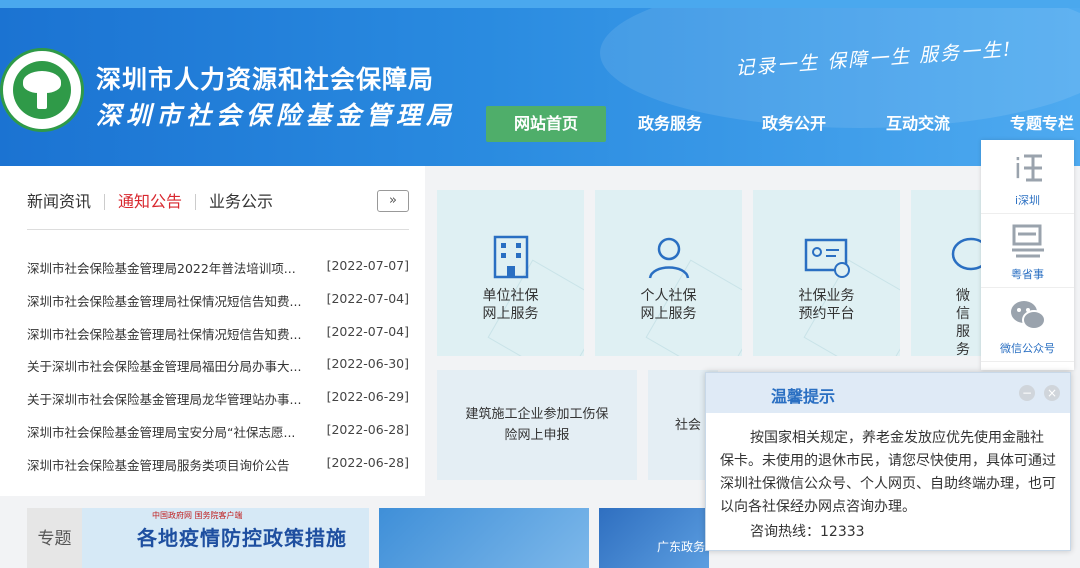  What do you see at coordinates (510, 305) in the screenshot?
I see `service-tile-label: 单位社保 网上服务` at bounding box center [510, 305].